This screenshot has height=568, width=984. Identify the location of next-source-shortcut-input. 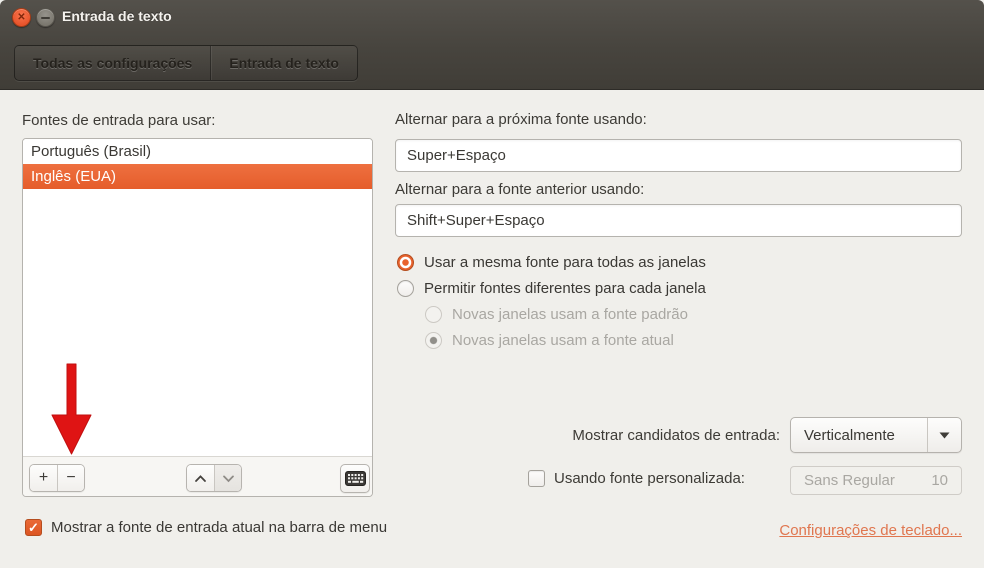
(678, 155).